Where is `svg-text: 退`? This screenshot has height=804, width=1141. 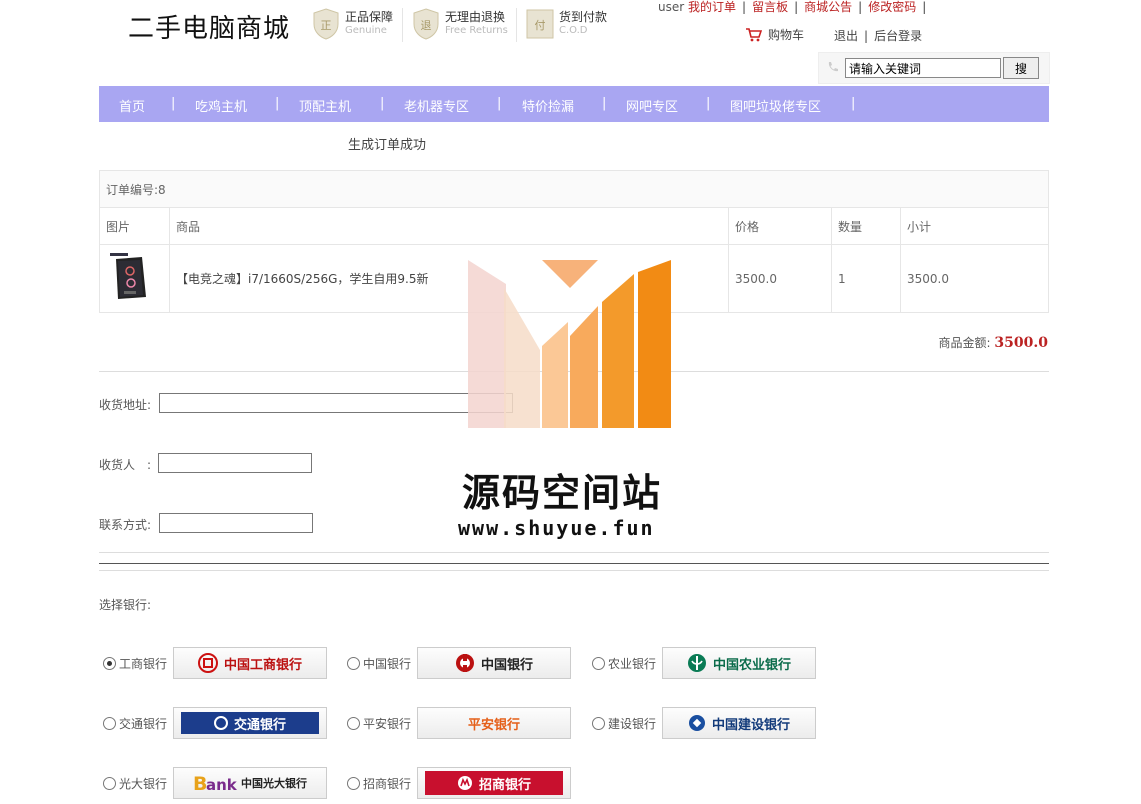 svg-text: 退 is located at coordinates (426, 25).